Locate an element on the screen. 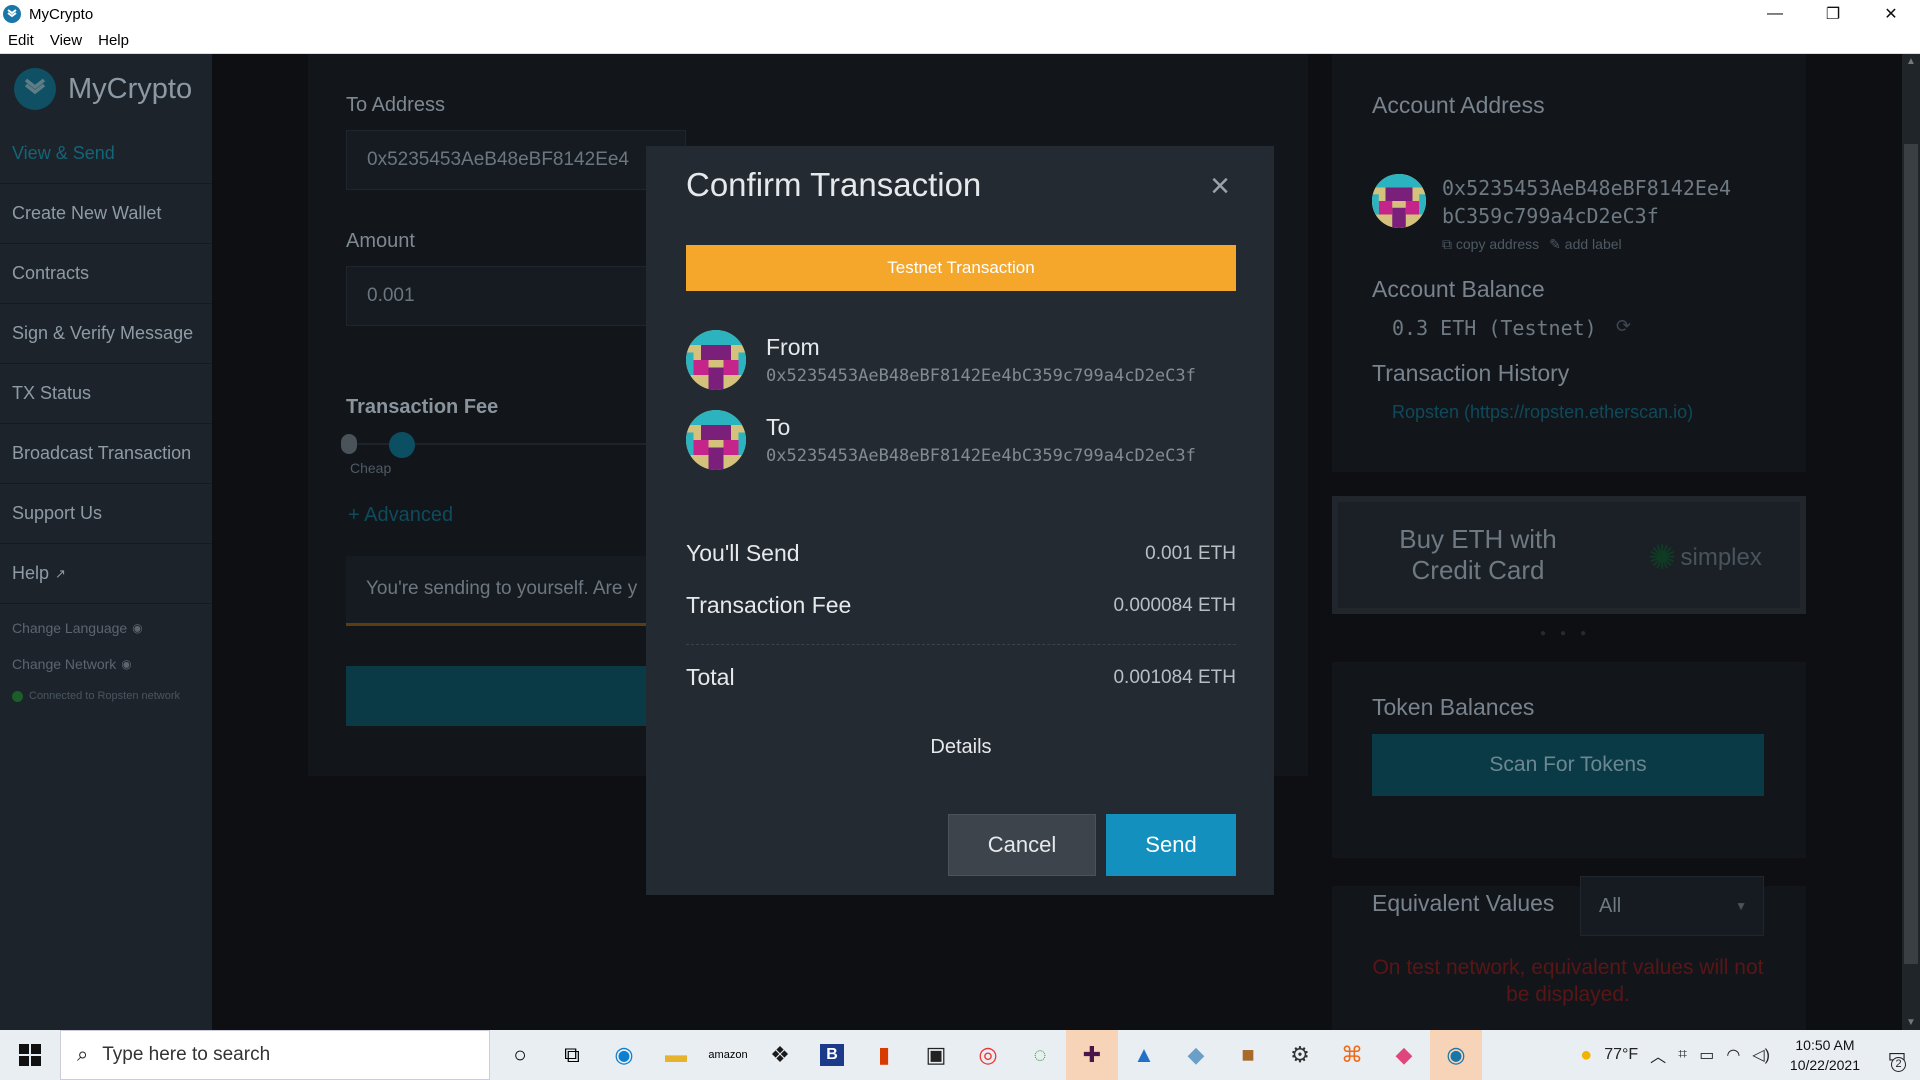 The height and width of the screenshot is (1080, 1920). scrollbar-thumb is located at coordinates (1911, 554).